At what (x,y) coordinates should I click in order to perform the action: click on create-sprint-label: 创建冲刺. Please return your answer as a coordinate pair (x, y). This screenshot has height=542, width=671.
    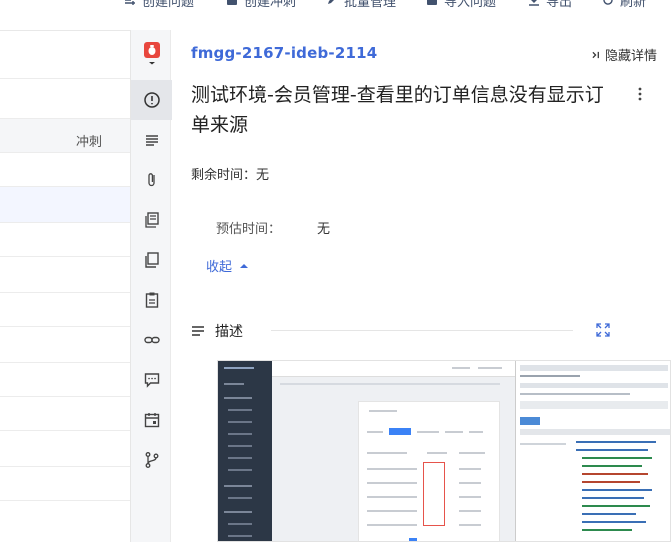
    Looking at the image, I should click on (270, 5).